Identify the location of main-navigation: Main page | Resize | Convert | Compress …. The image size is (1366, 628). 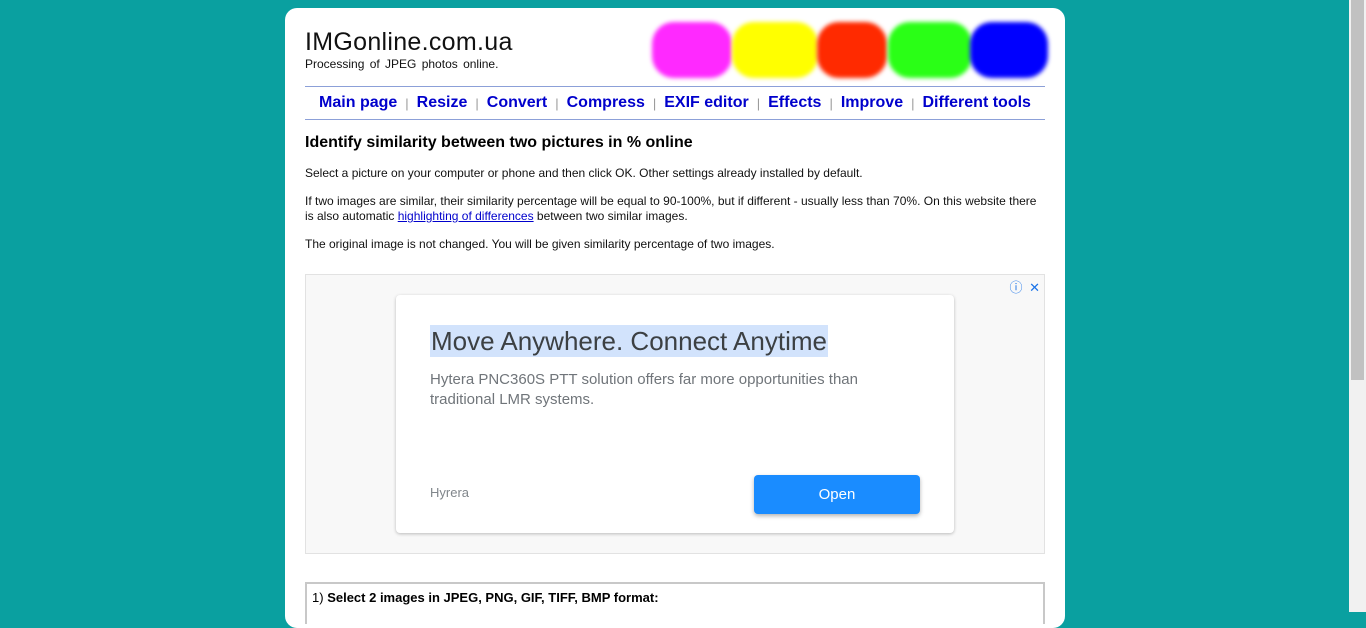
(675, 103).